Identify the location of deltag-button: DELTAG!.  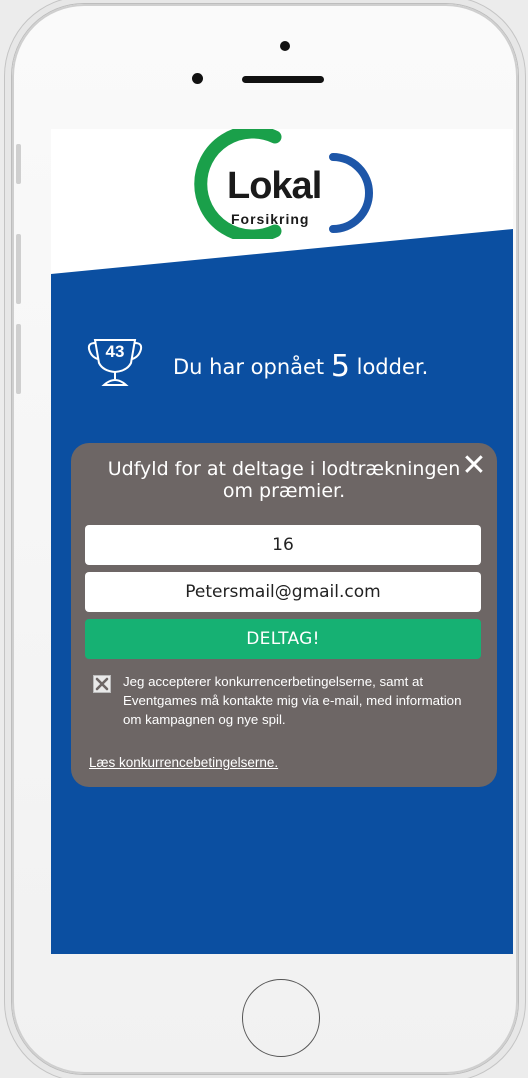
(283, 639).